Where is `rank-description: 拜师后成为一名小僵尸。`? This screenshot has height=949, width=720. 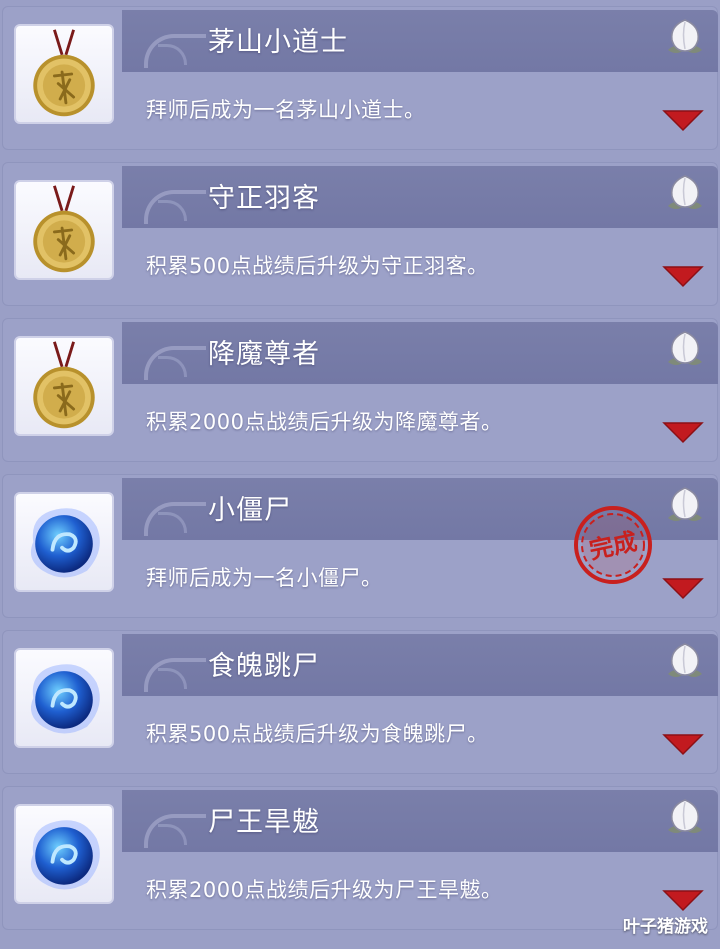
rank-description: 拜师后成为一名小僵尸。 is located at coordinates (264, 578).